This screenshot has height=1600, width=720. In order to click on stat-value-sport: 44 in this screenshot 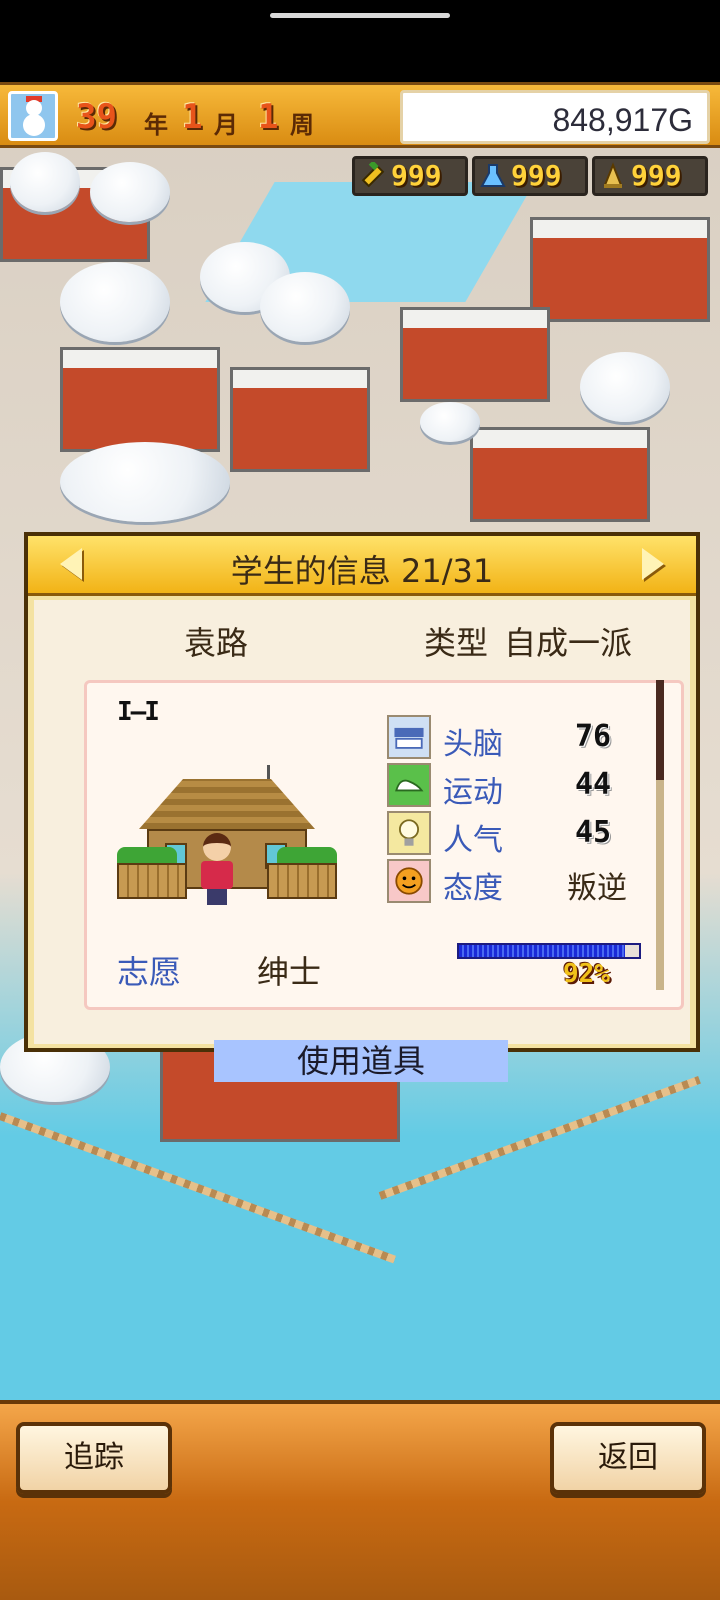, I will do `click(593, 784)`.